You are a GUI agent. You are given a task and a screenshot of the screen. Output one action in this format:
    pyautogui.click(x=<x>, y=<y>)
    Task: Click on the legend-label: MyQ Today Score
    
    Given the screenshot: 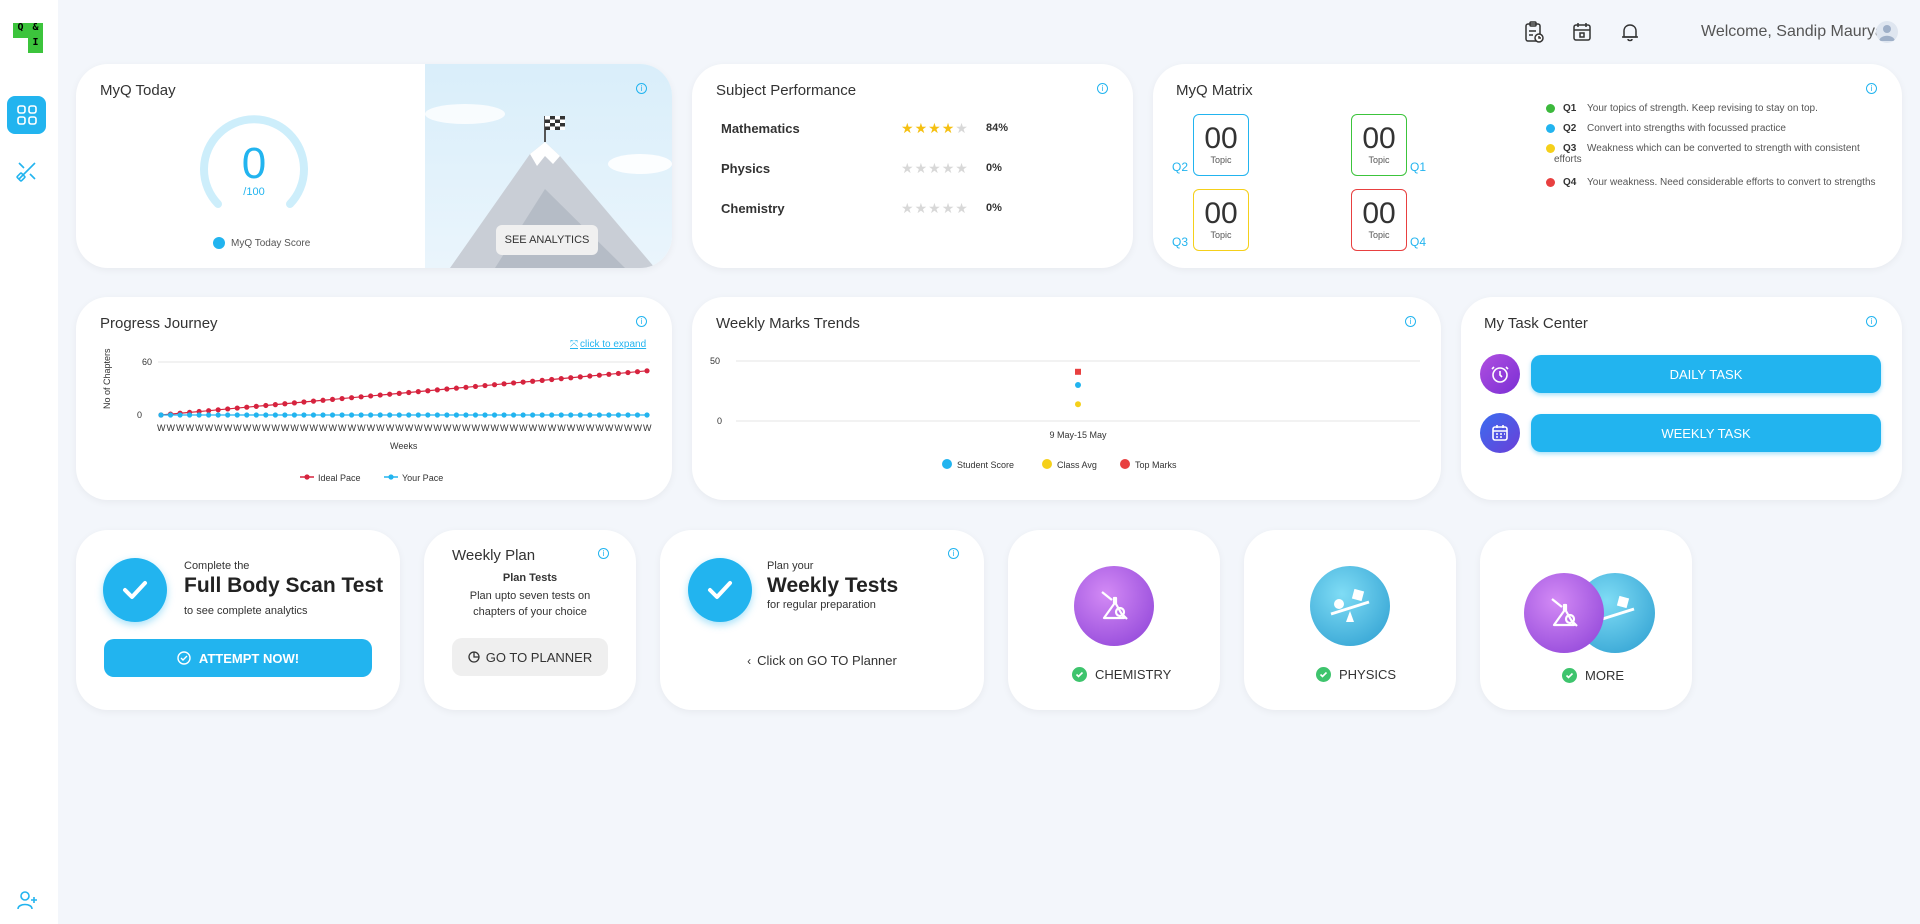 What is the action you would take?
    pyautogui.click(x=271, y=243)
    